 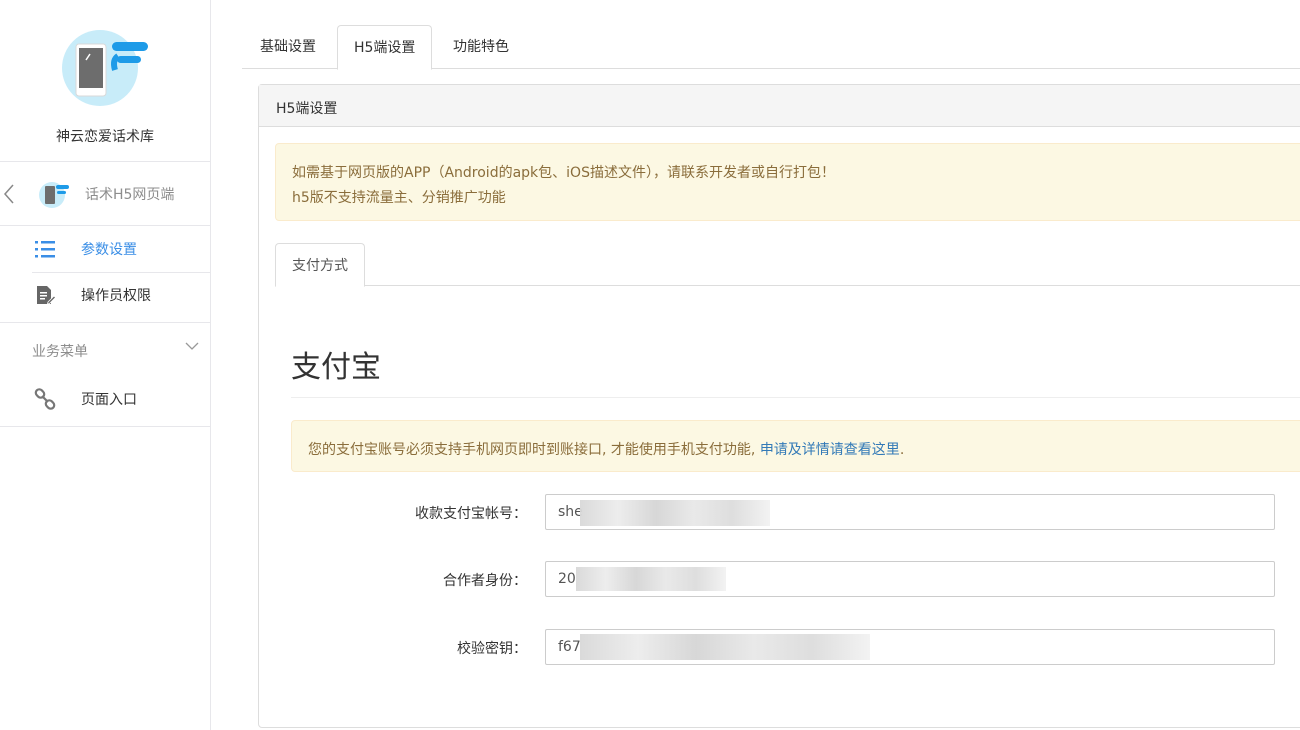 I want to click on sidebar-item-params: 参数设置, so click(x=105, y=249).